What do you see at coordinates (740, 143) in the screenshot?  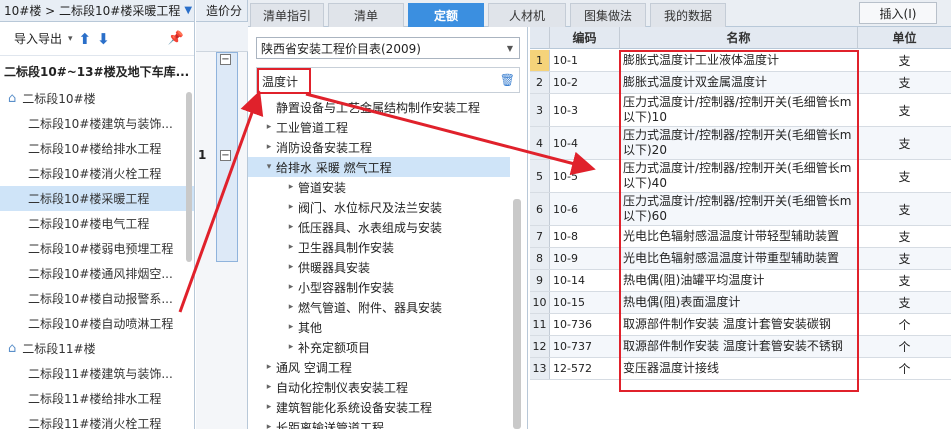 I see `table-row: 4 10-4 压力式温度计/控制器/控制开关(毛细管长m以下)20 支` at bounding box center [740, 143].